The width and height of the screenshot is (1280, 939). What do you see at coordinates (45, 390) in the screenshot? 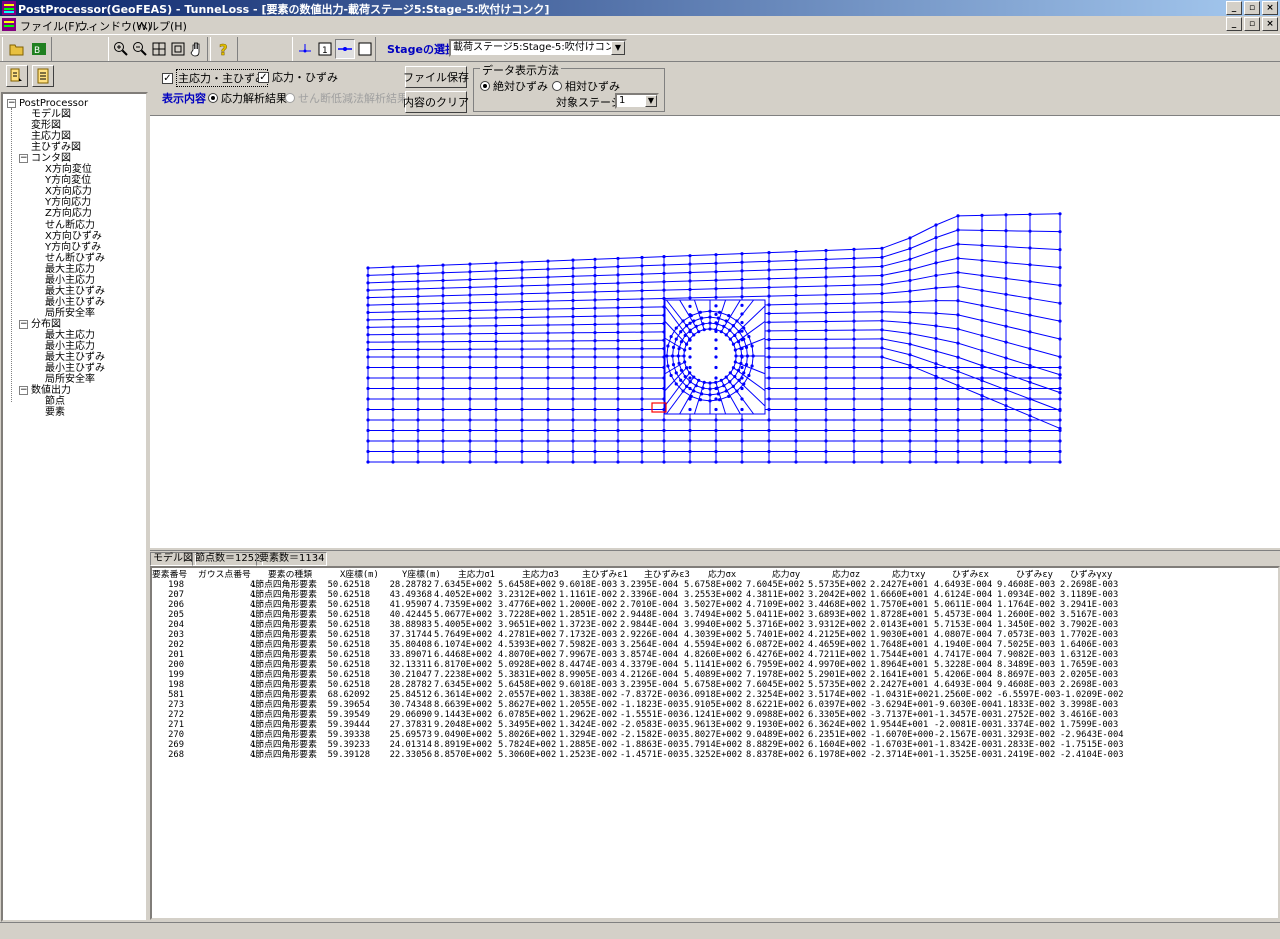
I see `tree-item: − 数値出力` at bounding box center [45, 390].